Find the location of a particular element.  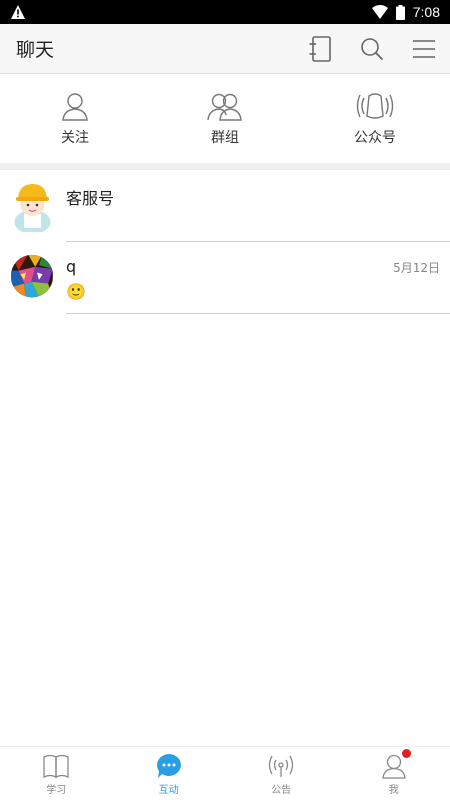

book-icon is located at coordinates (56, 766).